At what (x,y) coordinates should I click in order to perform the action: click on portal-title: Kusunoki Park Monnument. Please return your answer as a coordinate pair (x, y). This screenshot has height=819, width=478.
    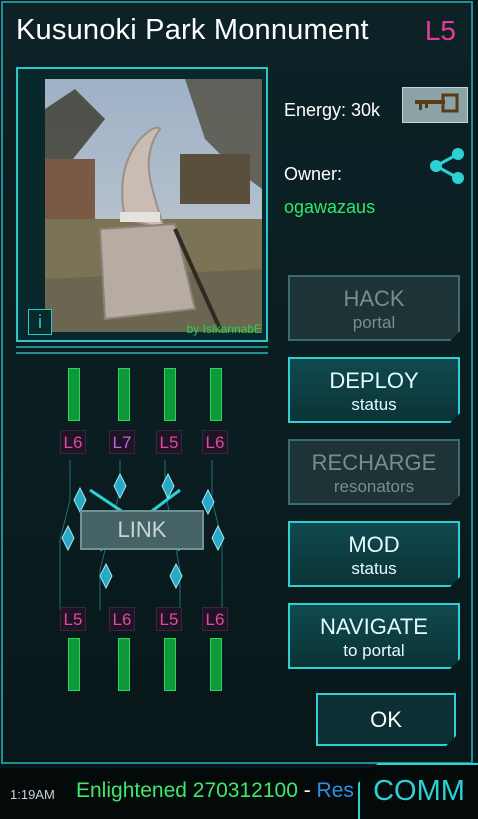
    Looking at the image, I should click on (192, 30).